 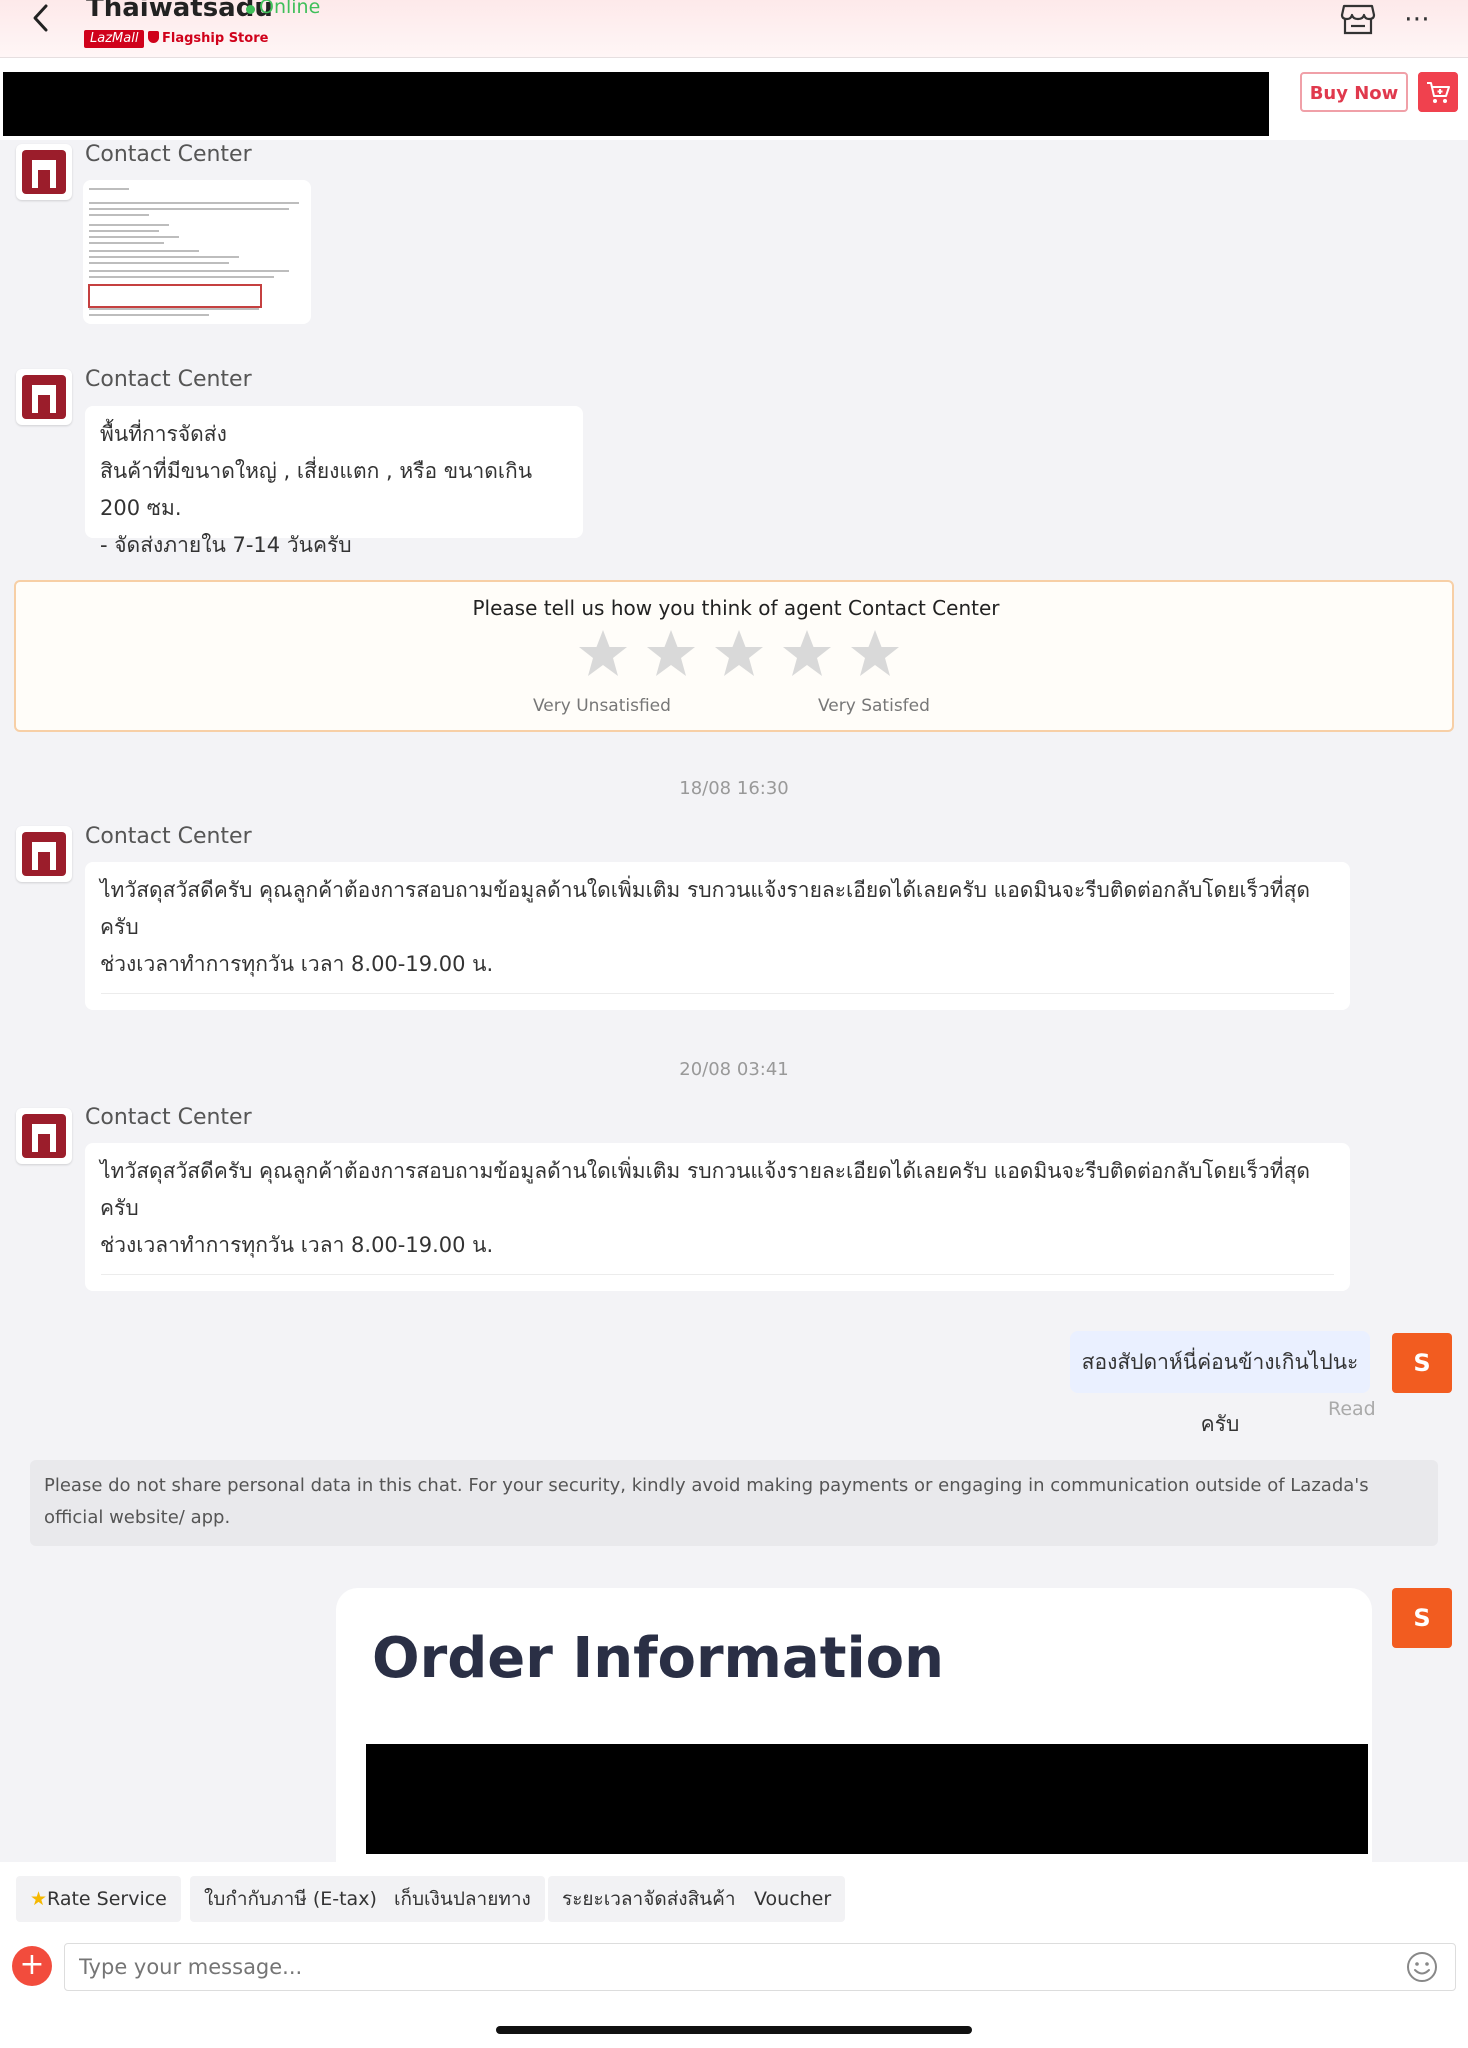 I want to click on emoji-icon, so click(x=1422, y=1967).